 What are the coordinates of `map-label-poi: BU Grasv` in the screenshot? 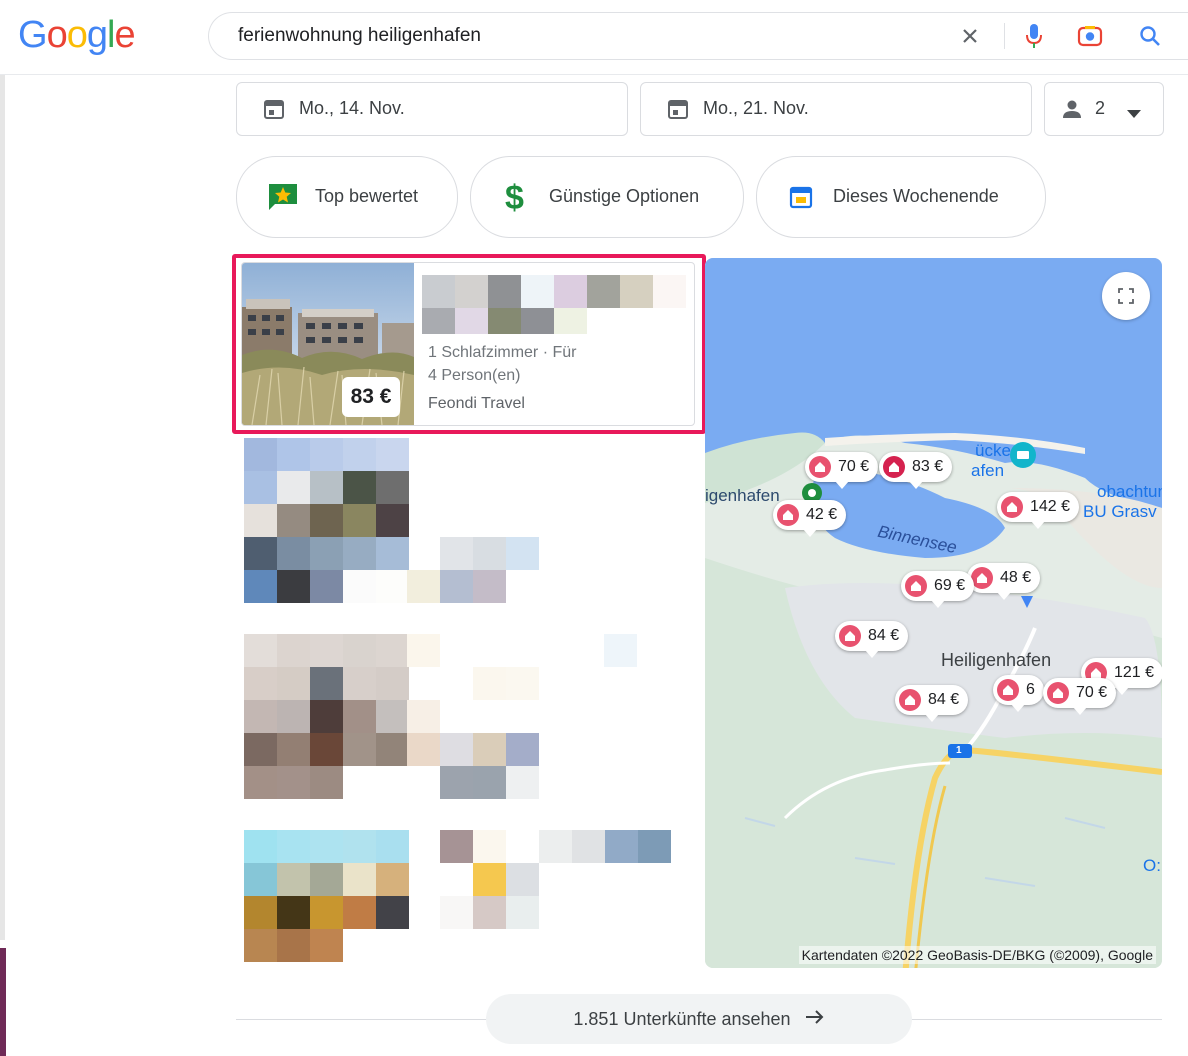 It's located at (1120, 511).